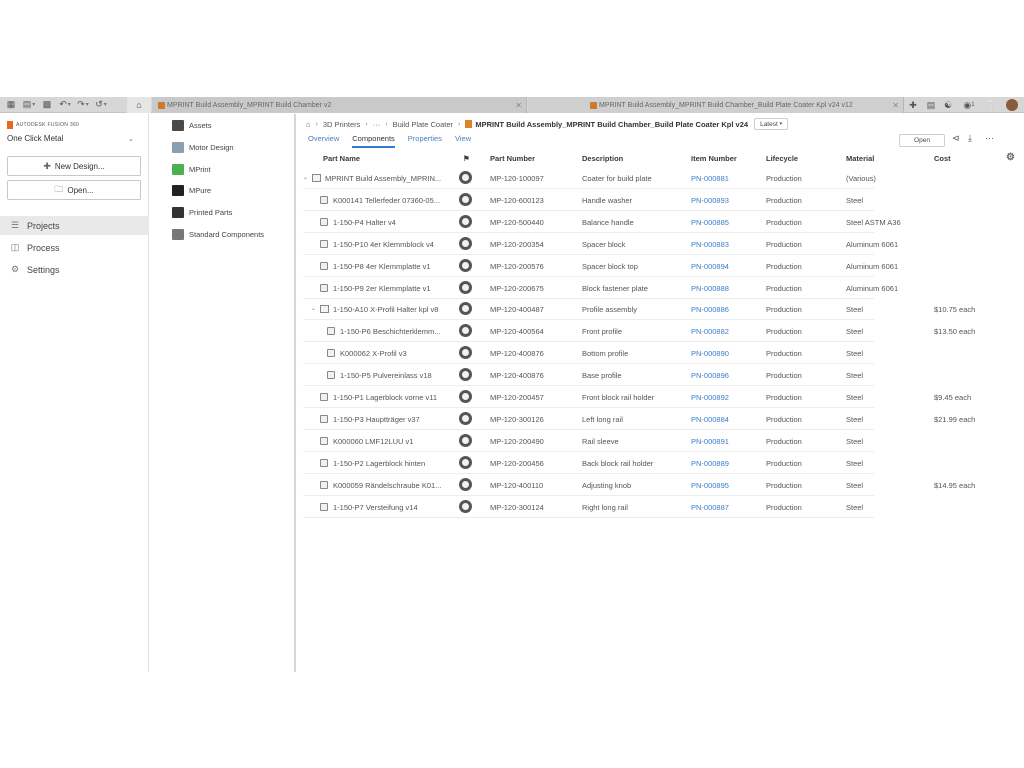  I want to click on part-name: K000062 X-Profil v3, so click(373, 353).